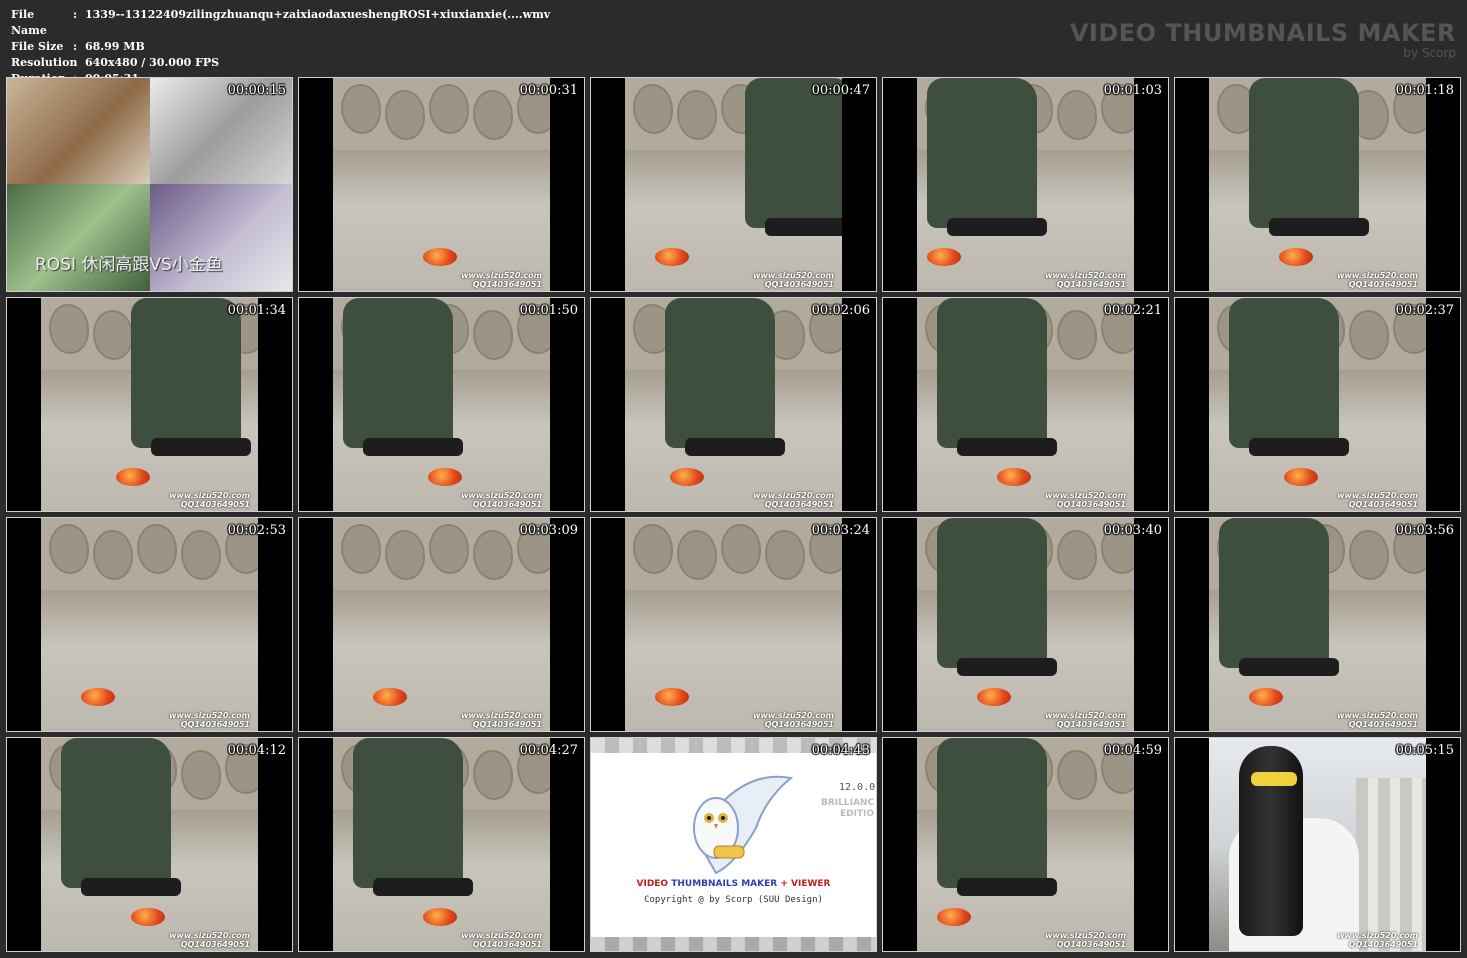  I want to click on thumbnail-8: www.sizu520.com QQ1403649051 00:02:06, so click(733, 404).